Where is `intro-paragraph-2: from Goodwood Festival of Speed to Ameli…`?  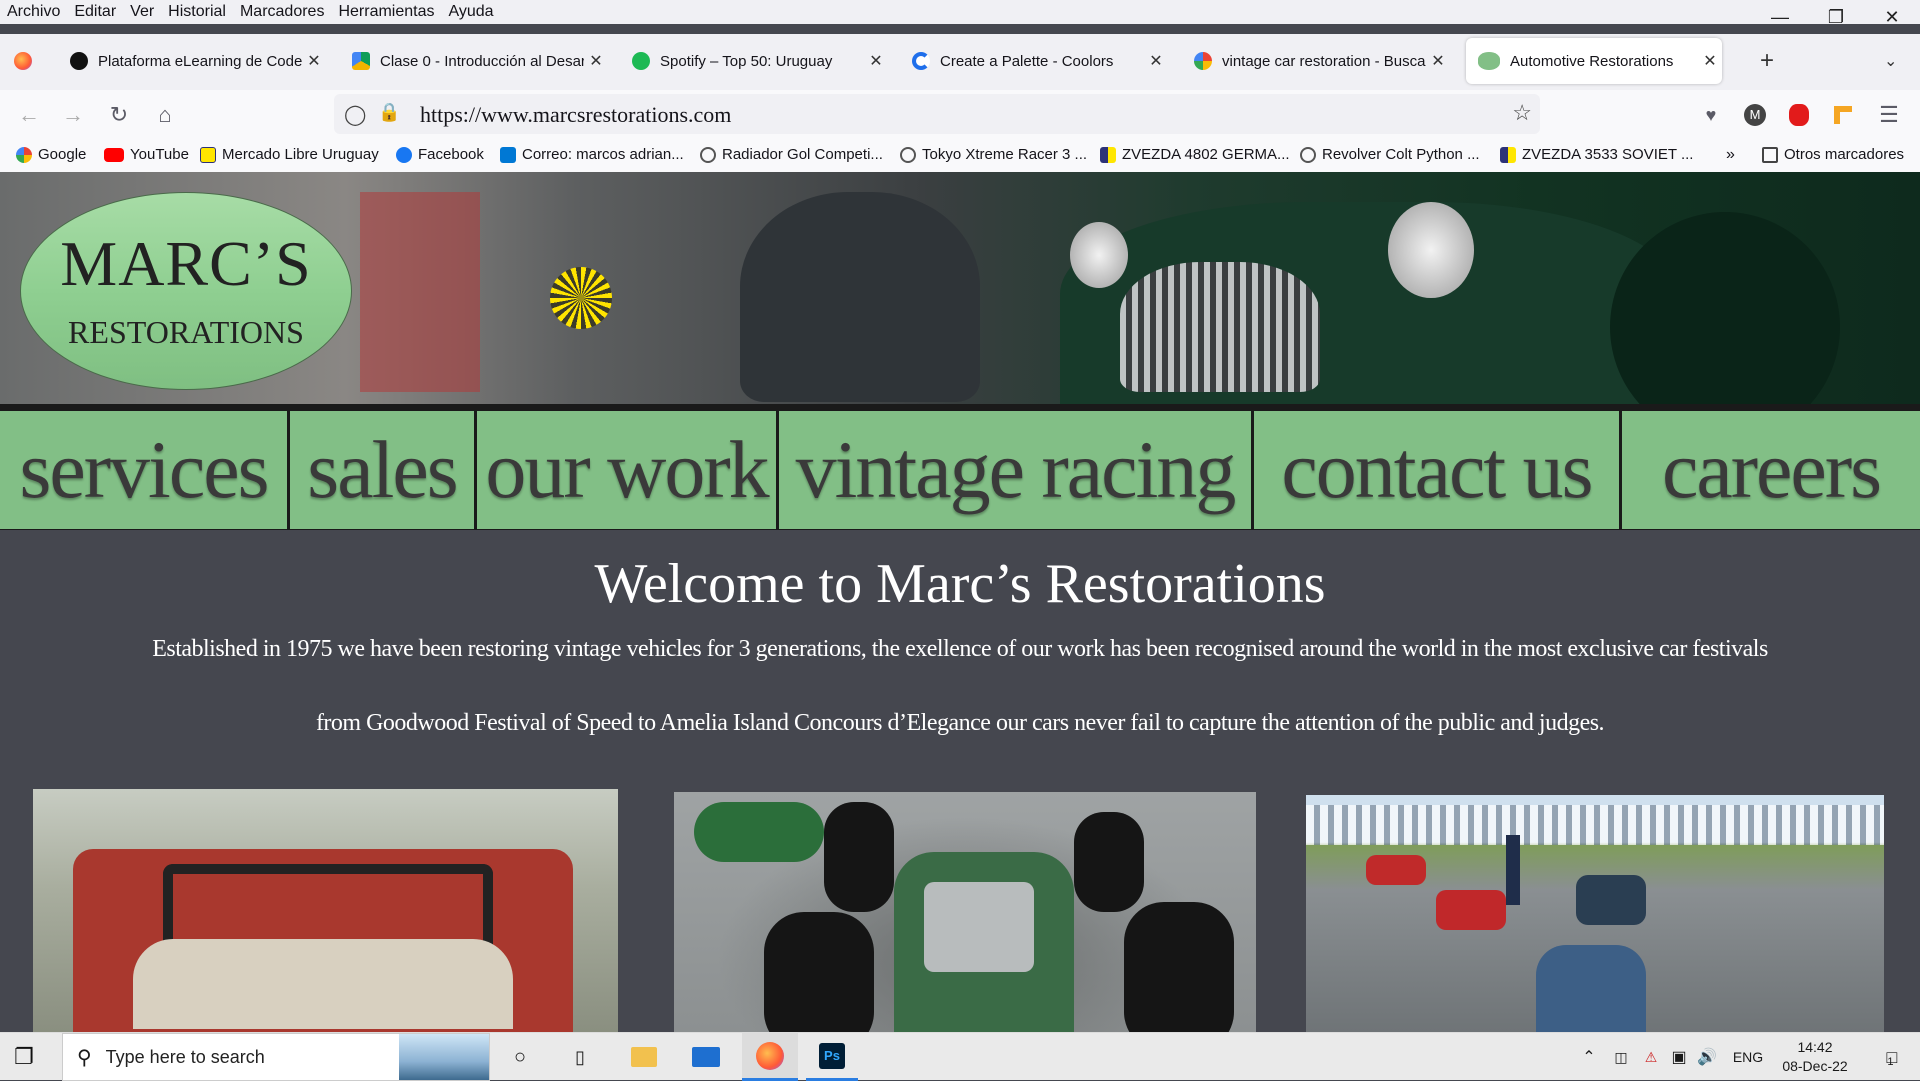
intro-paragraph-2: from Goodwood Festival of Speed to Ameli… is located at coordinates (960, 723).